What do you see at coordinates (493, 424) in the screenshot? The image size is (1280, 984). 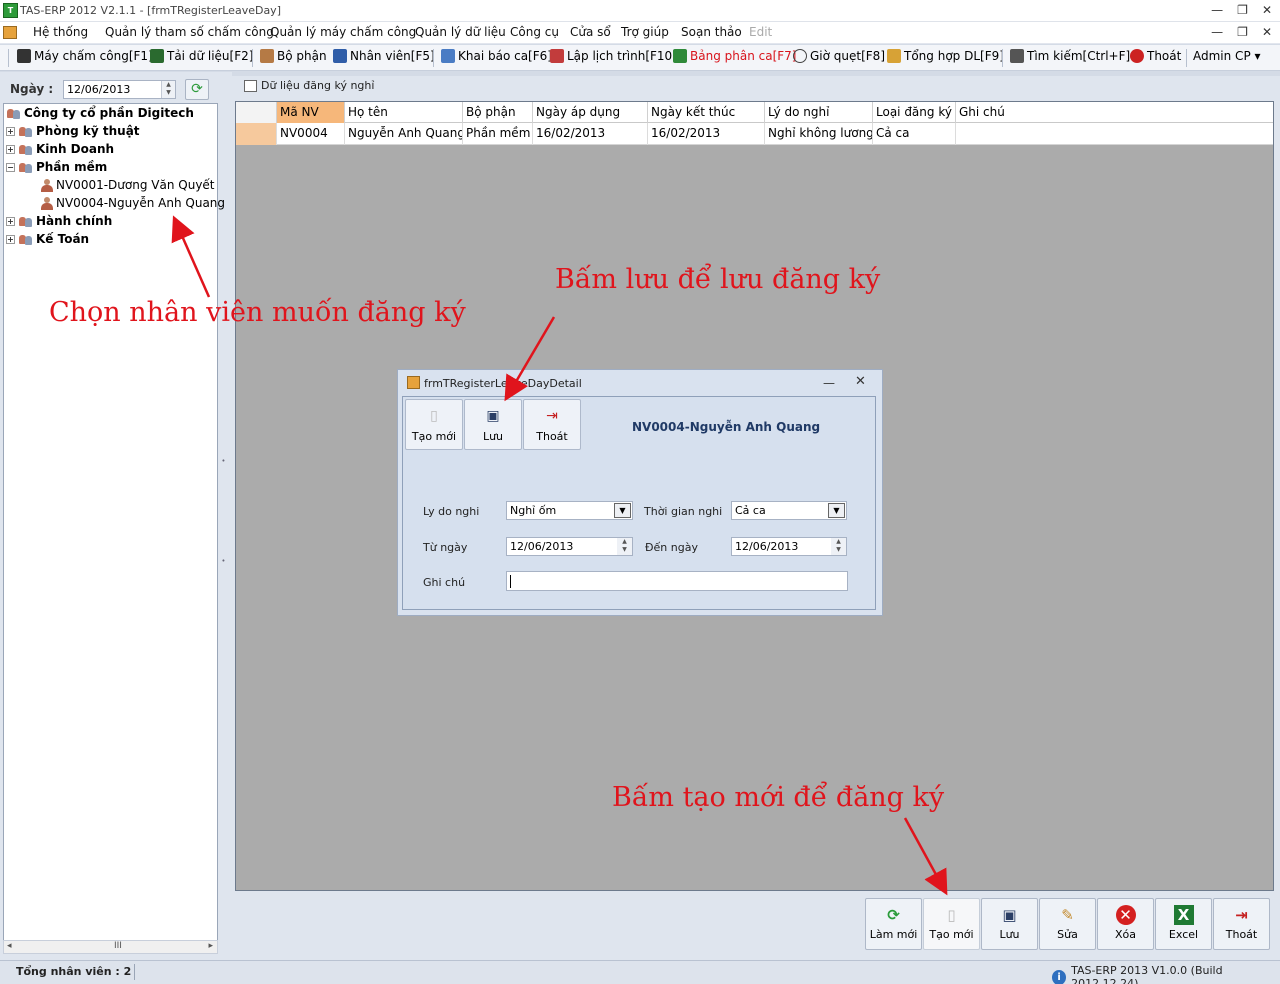 I see `dialog-save-button: ▣ Lưu` at bounding box center [493, 424].